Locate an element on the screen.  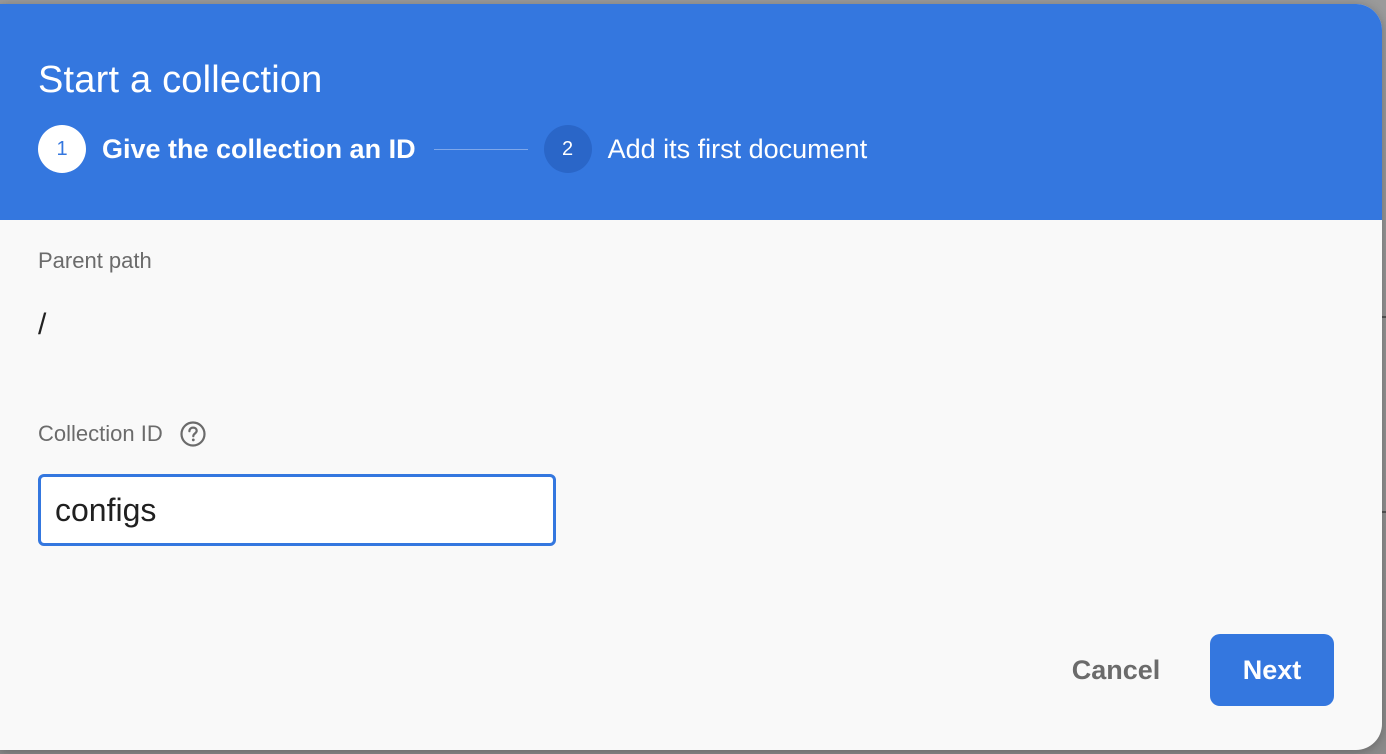
collection-id-input is located at coordinates (297, 510).